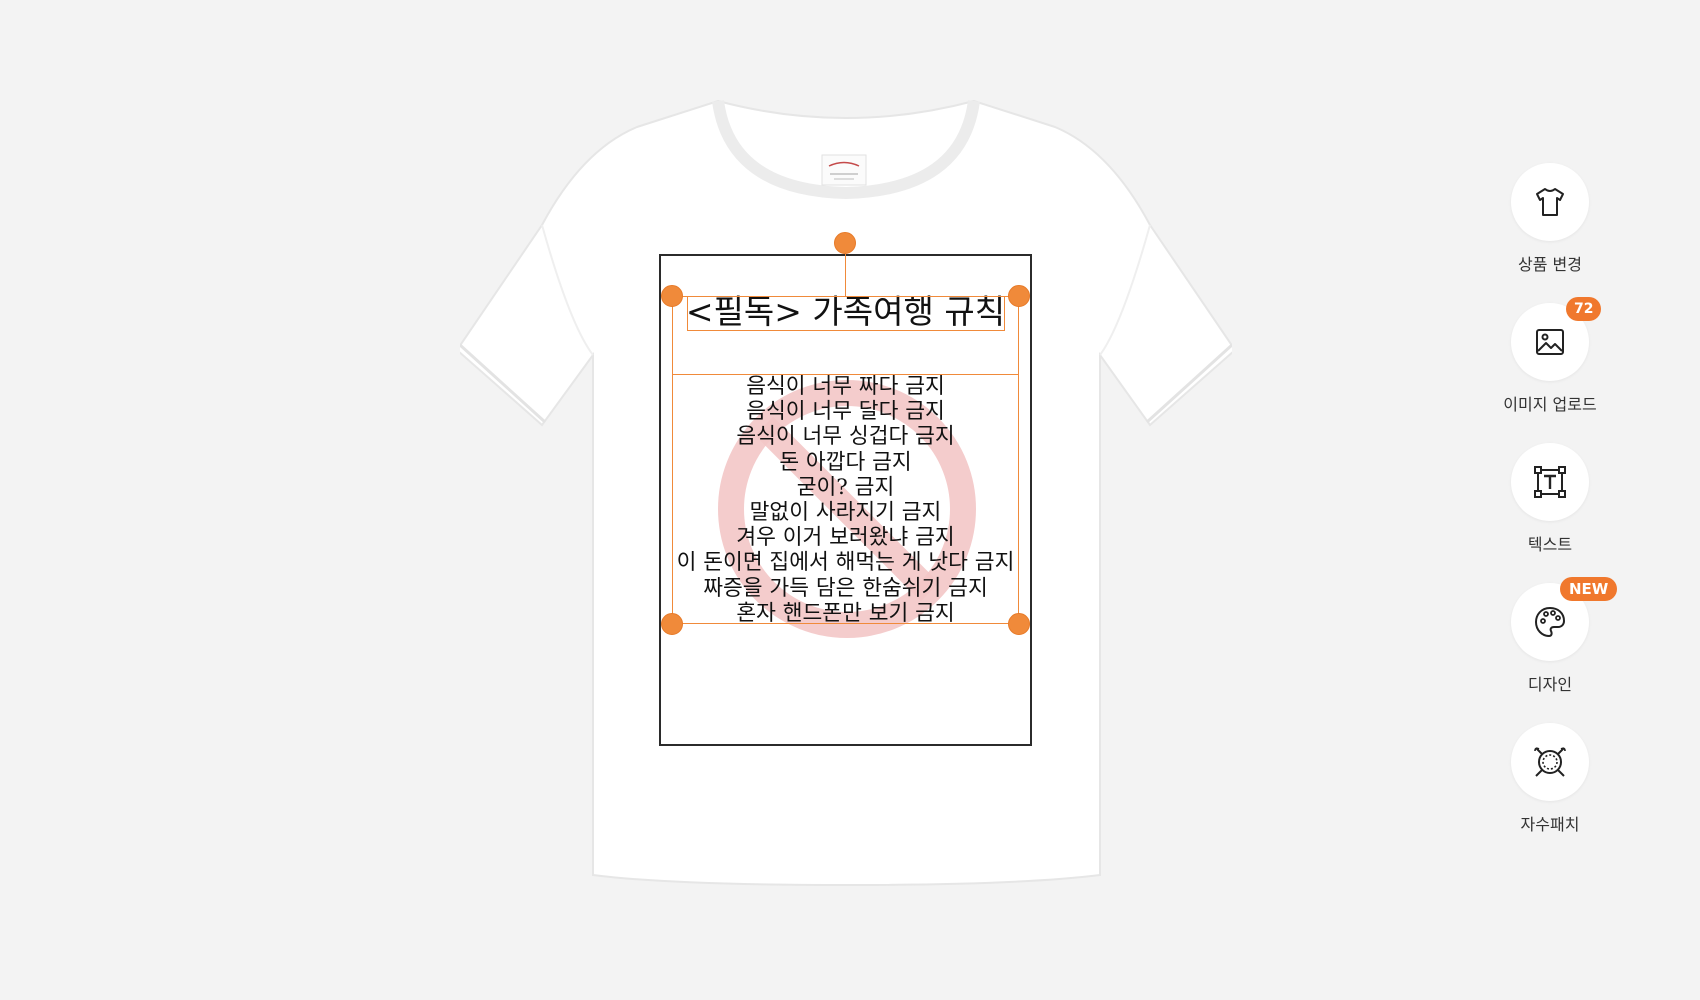  What do you see at coordinates (672, 624) in the screenshot?
I see `resize-handle-bottom-left` at bounding box center [672, 624].